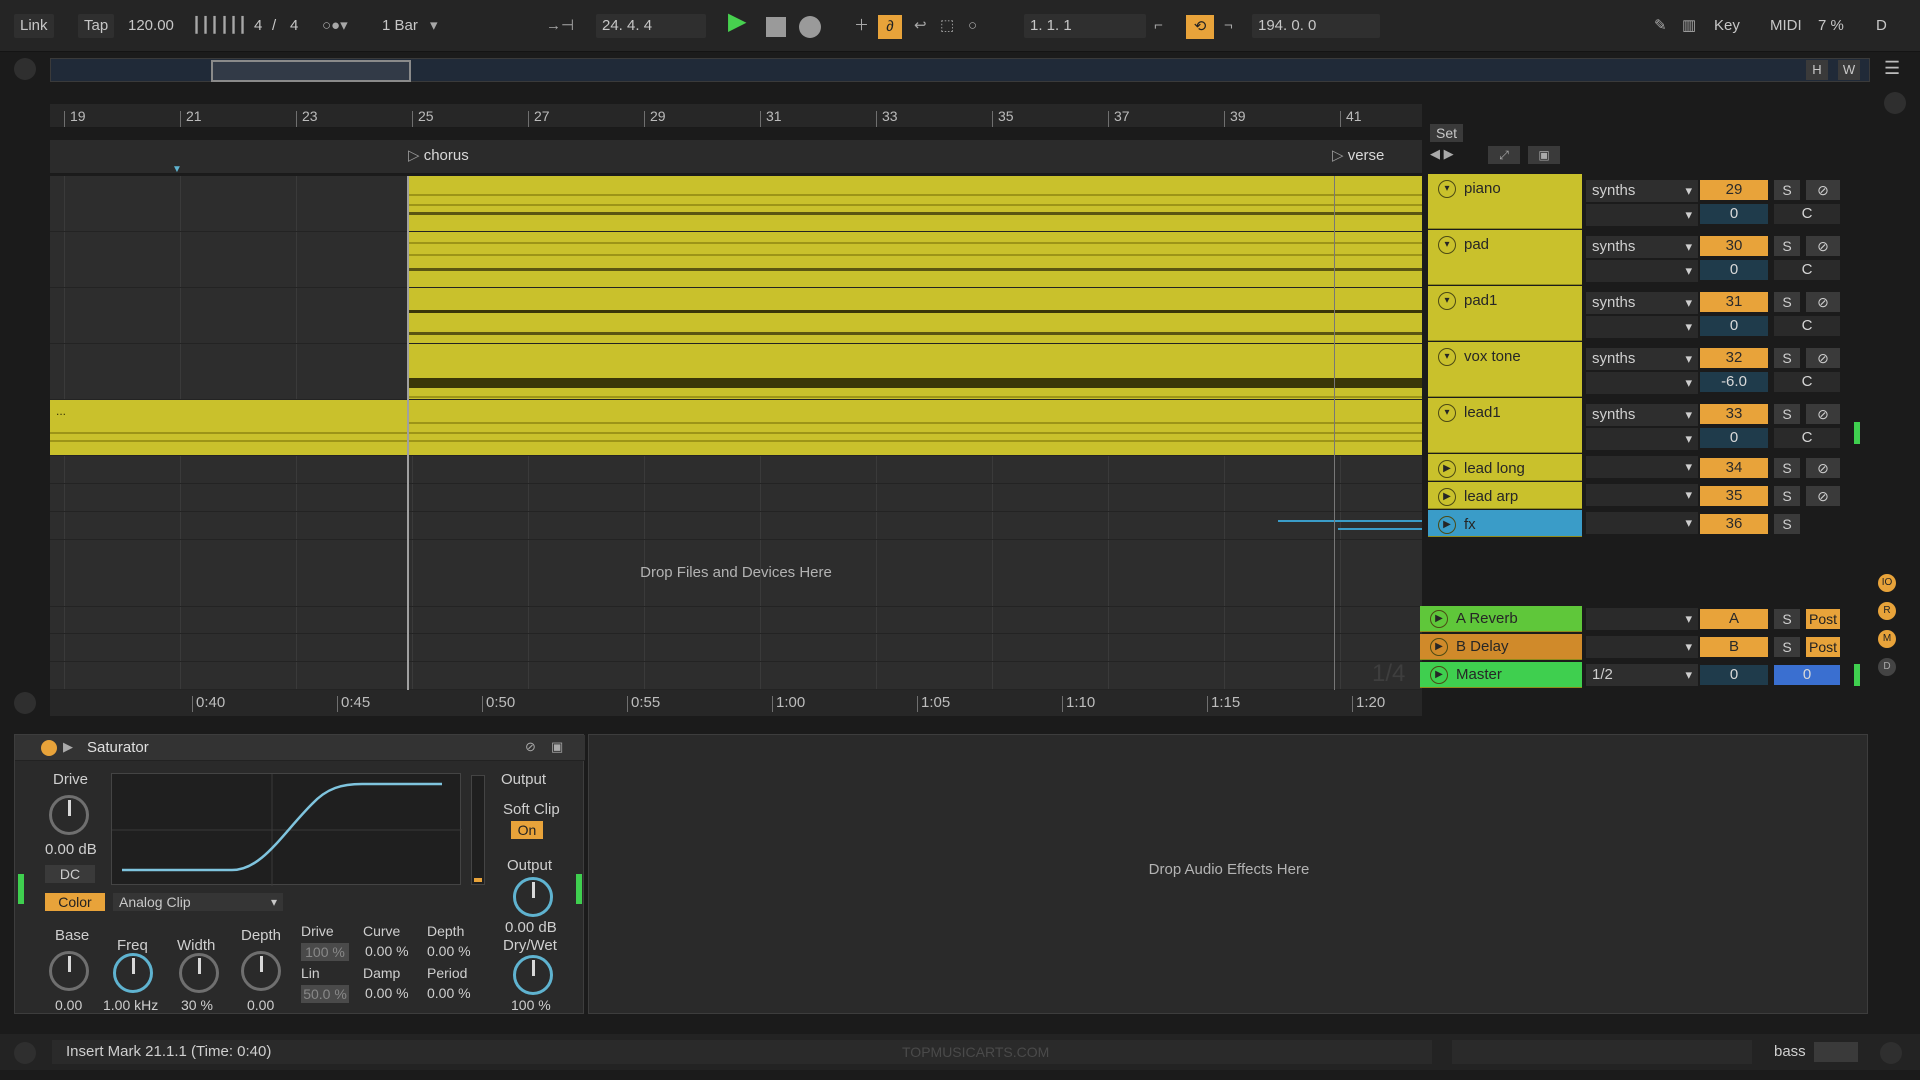 Image resolution: width=1920 pixels, height=1080 pixels. I want to click on song-position-field: 24. 4. 4, so click(651, 26).